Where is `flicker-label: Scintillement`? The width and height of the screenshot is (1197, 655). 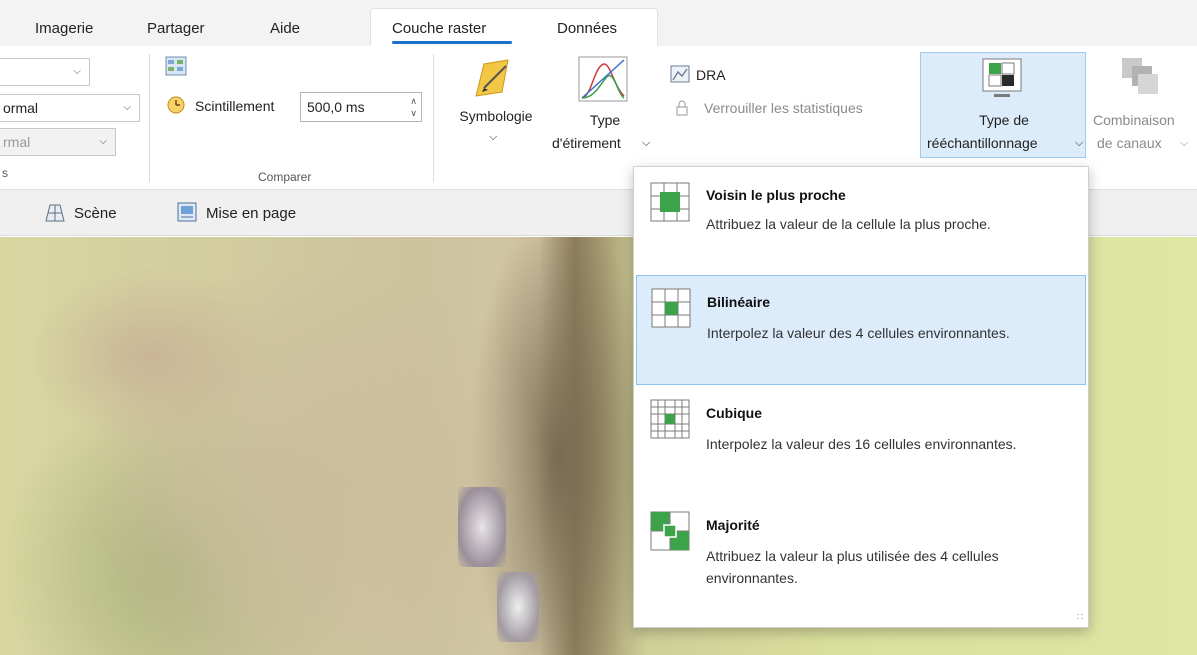 flicker-label: Scintillement is located at coordinates (235, 106).